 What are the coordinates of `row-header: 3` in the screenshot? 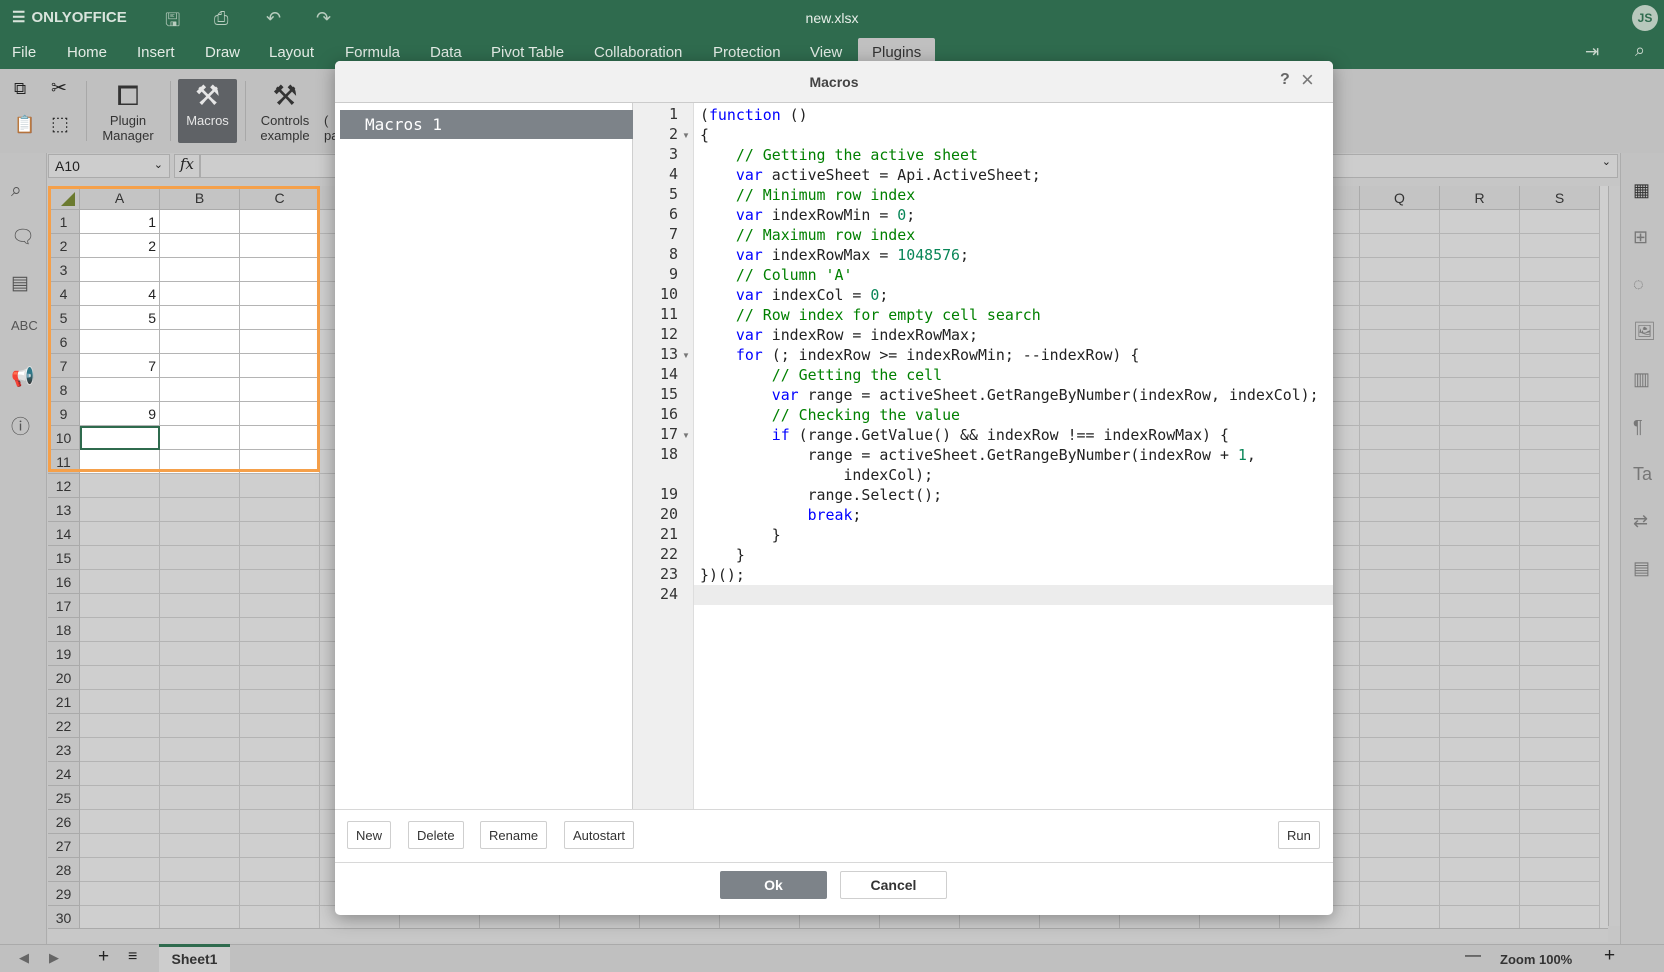 It's located at (64, 270).